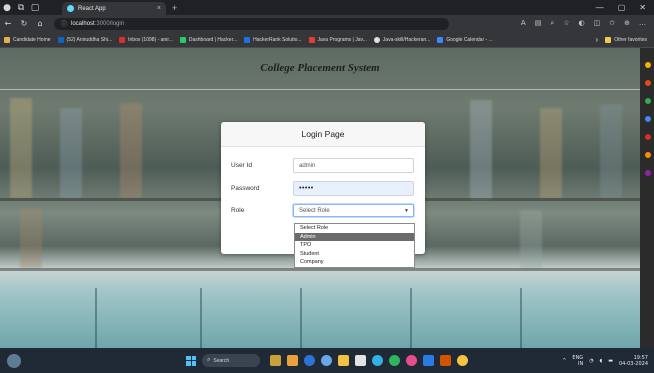  I want to click on clock: 19:57 04-03-2024, so click(633, 361).